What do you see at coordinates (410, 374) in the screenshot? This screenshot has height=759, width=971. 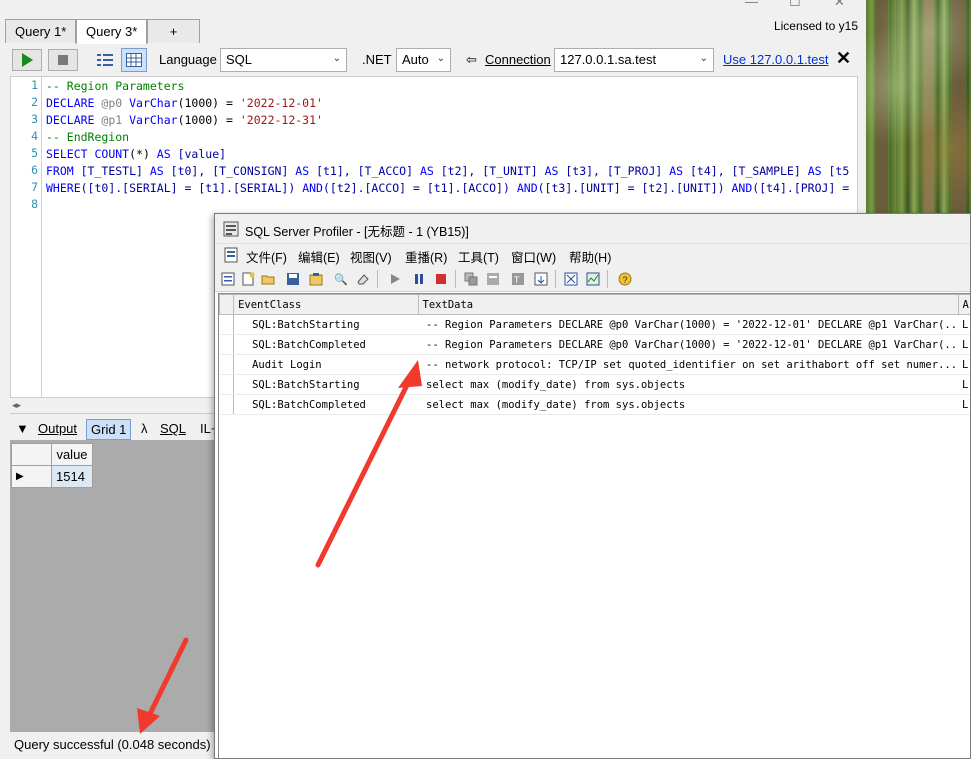 I see `arrow-head-icon` at bounding box center [410, 374].